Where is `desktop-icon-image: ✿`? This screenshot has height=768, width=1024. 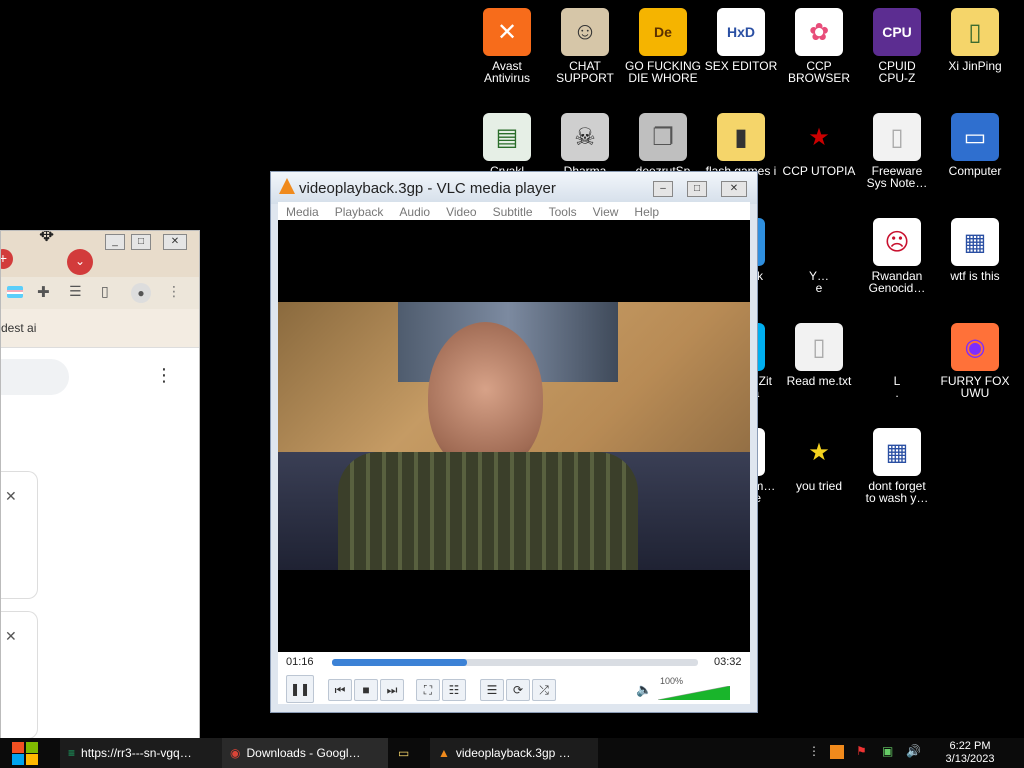
desktop-icon-image: ✿ is located at coordinates (819, 32).